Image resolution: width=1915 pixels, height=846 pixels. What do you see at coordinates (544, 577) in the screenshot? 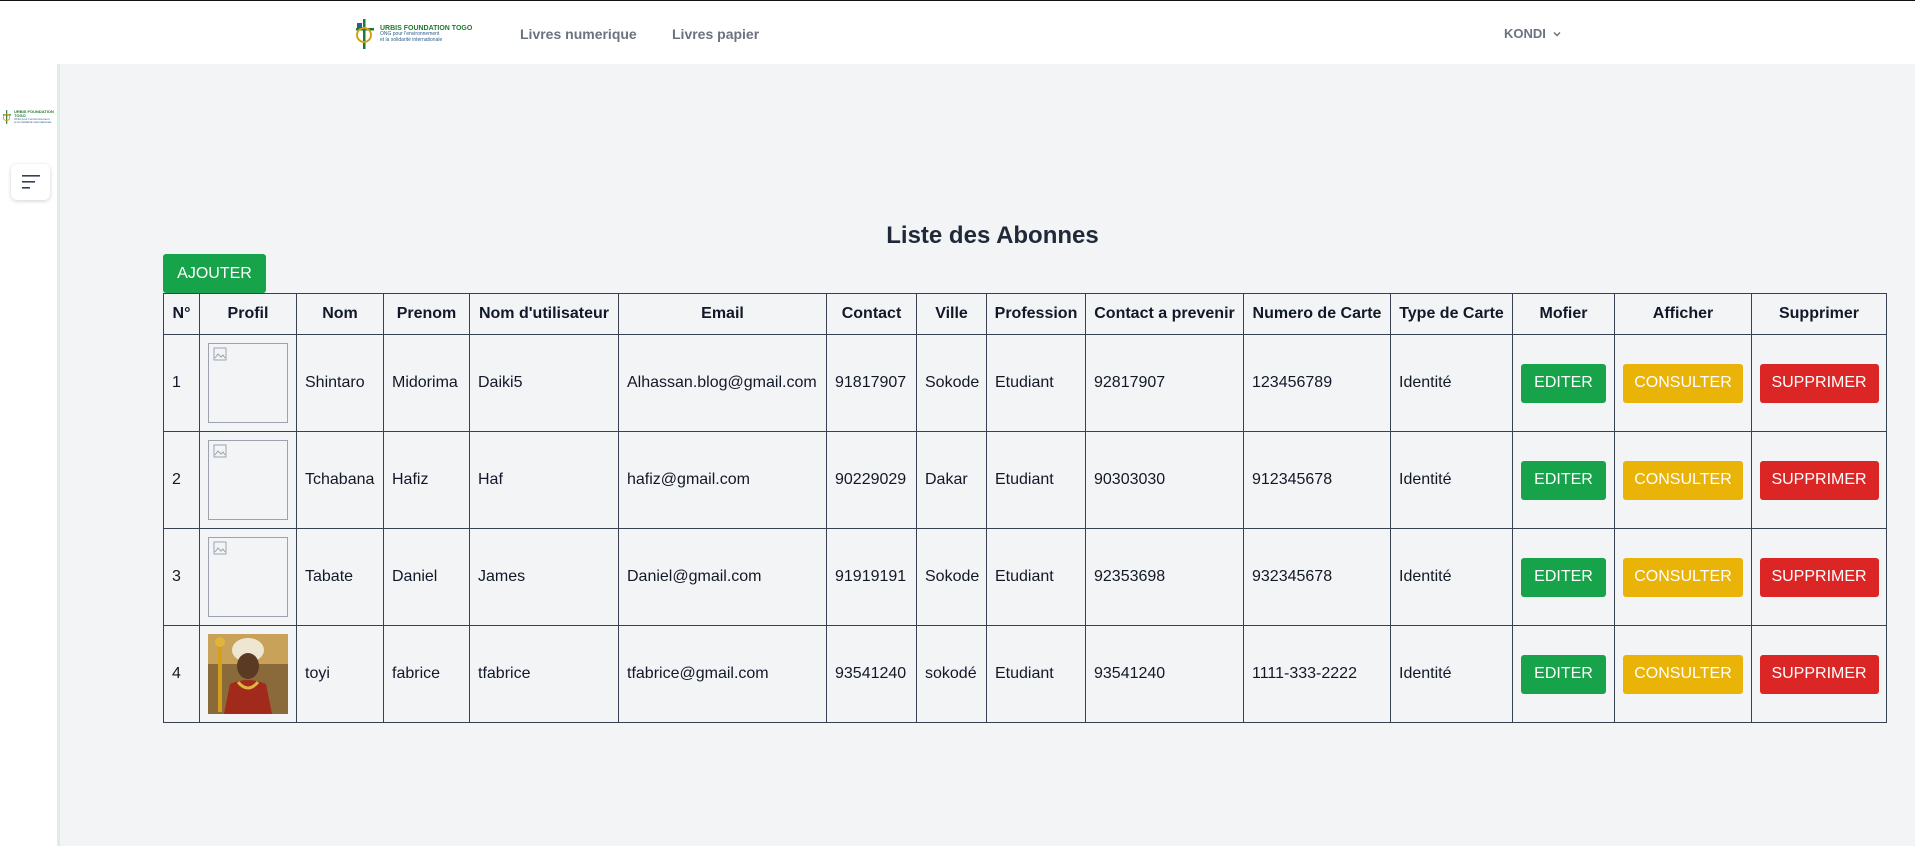
I see `username-cell: James` at bounding box center [544, 577].